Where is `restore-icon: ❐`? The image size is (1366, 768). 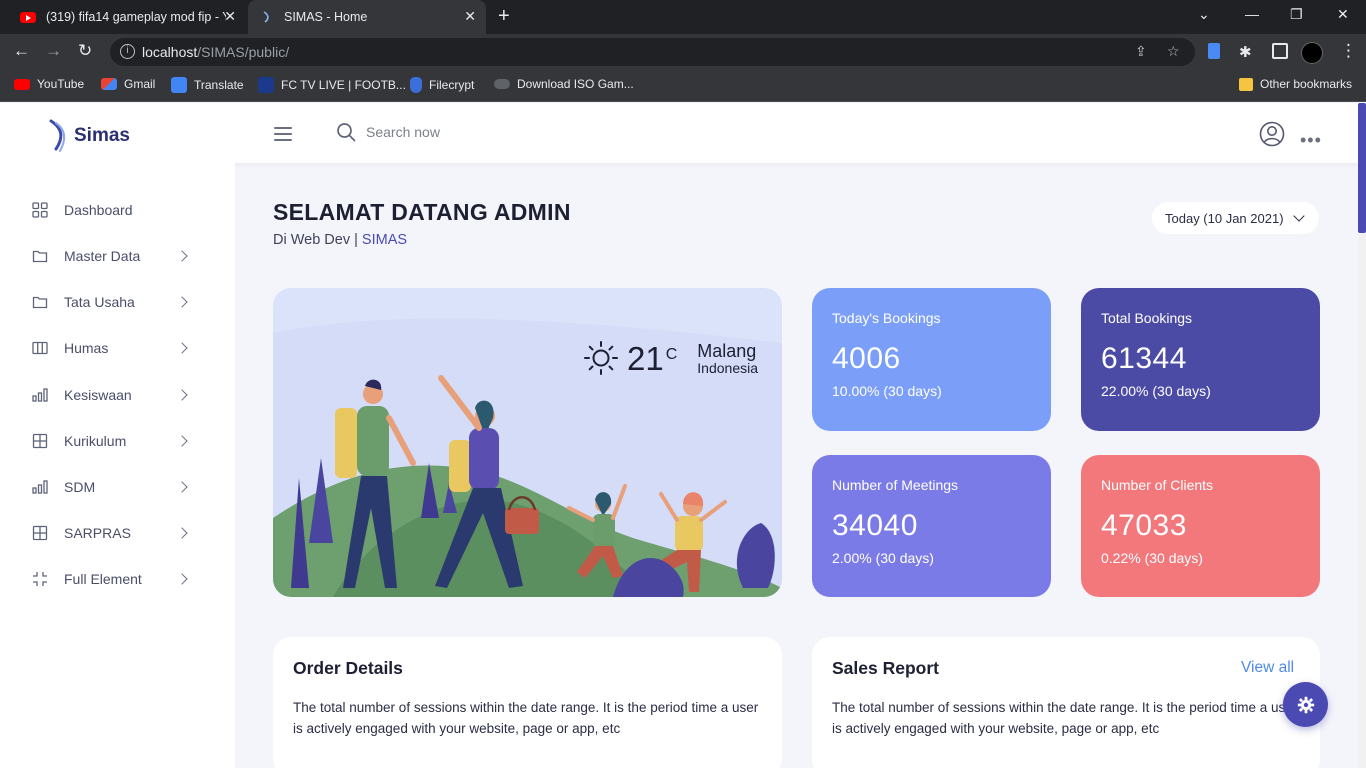
restore-icon: ❐ is located at coordinates (1296, 14).